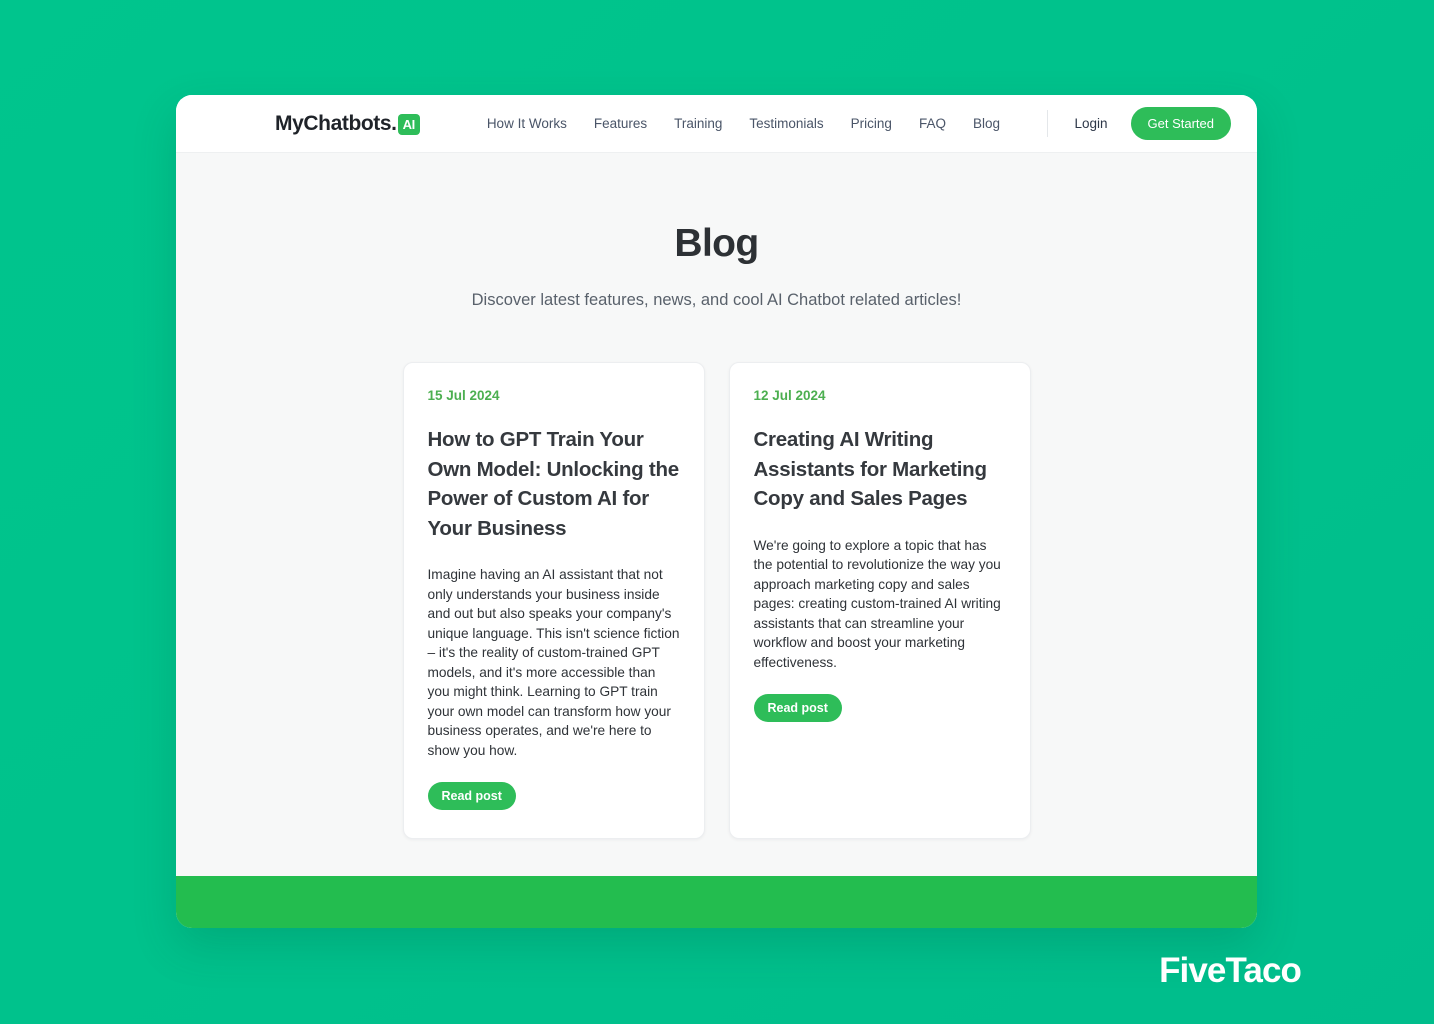 This screenshot has height=1024, width=1434. What do you see at coordinates (1048, 123) in the screenshot?
I see `nav-divider` at bounding box center [1048, 123].